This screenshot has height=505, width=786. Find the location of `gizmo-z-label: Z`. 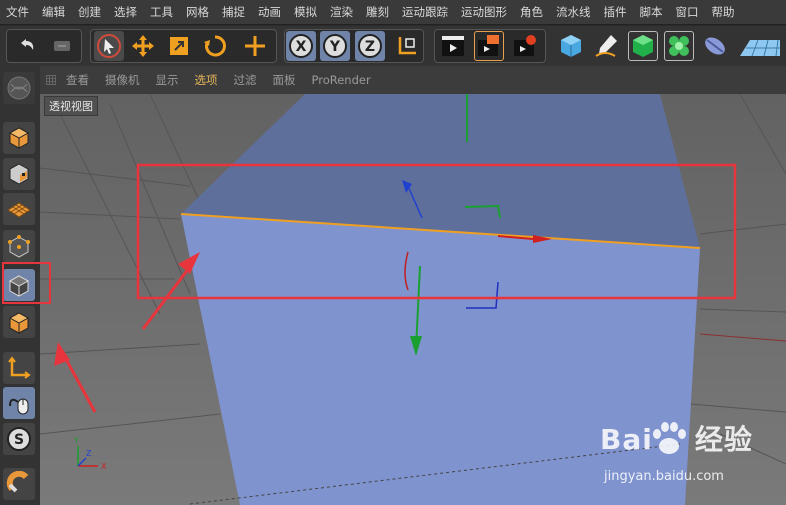

gizmo-z-label: Z is located at coordinates (89, 453).